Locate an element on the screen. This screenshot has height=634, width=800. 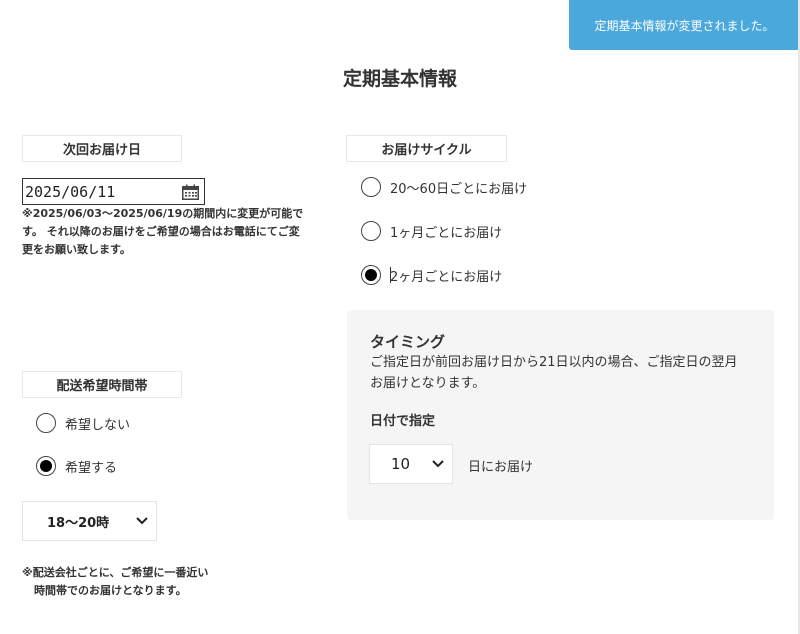
timing-description: ご指定日が前回お届け日から21日以内の場合、ご指定日の翌月 お届けとなります。 is located at coordinates (567, 373).